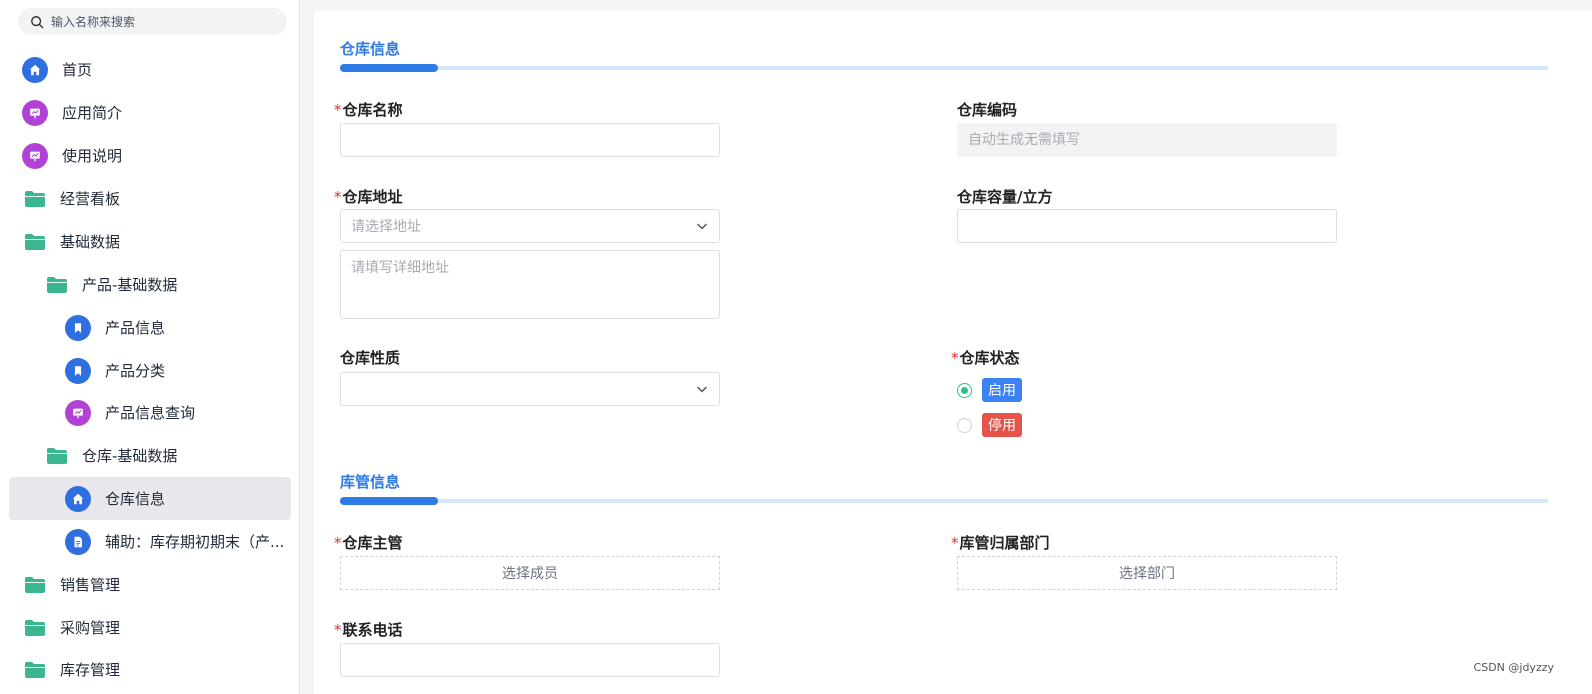 This screenshot has height=694, width=1592. What do you see at coordinates (130, 456) in the screenshot?
I see `sidebar-item-label: 仓库-基础数据` at bounding box center [130, 456].